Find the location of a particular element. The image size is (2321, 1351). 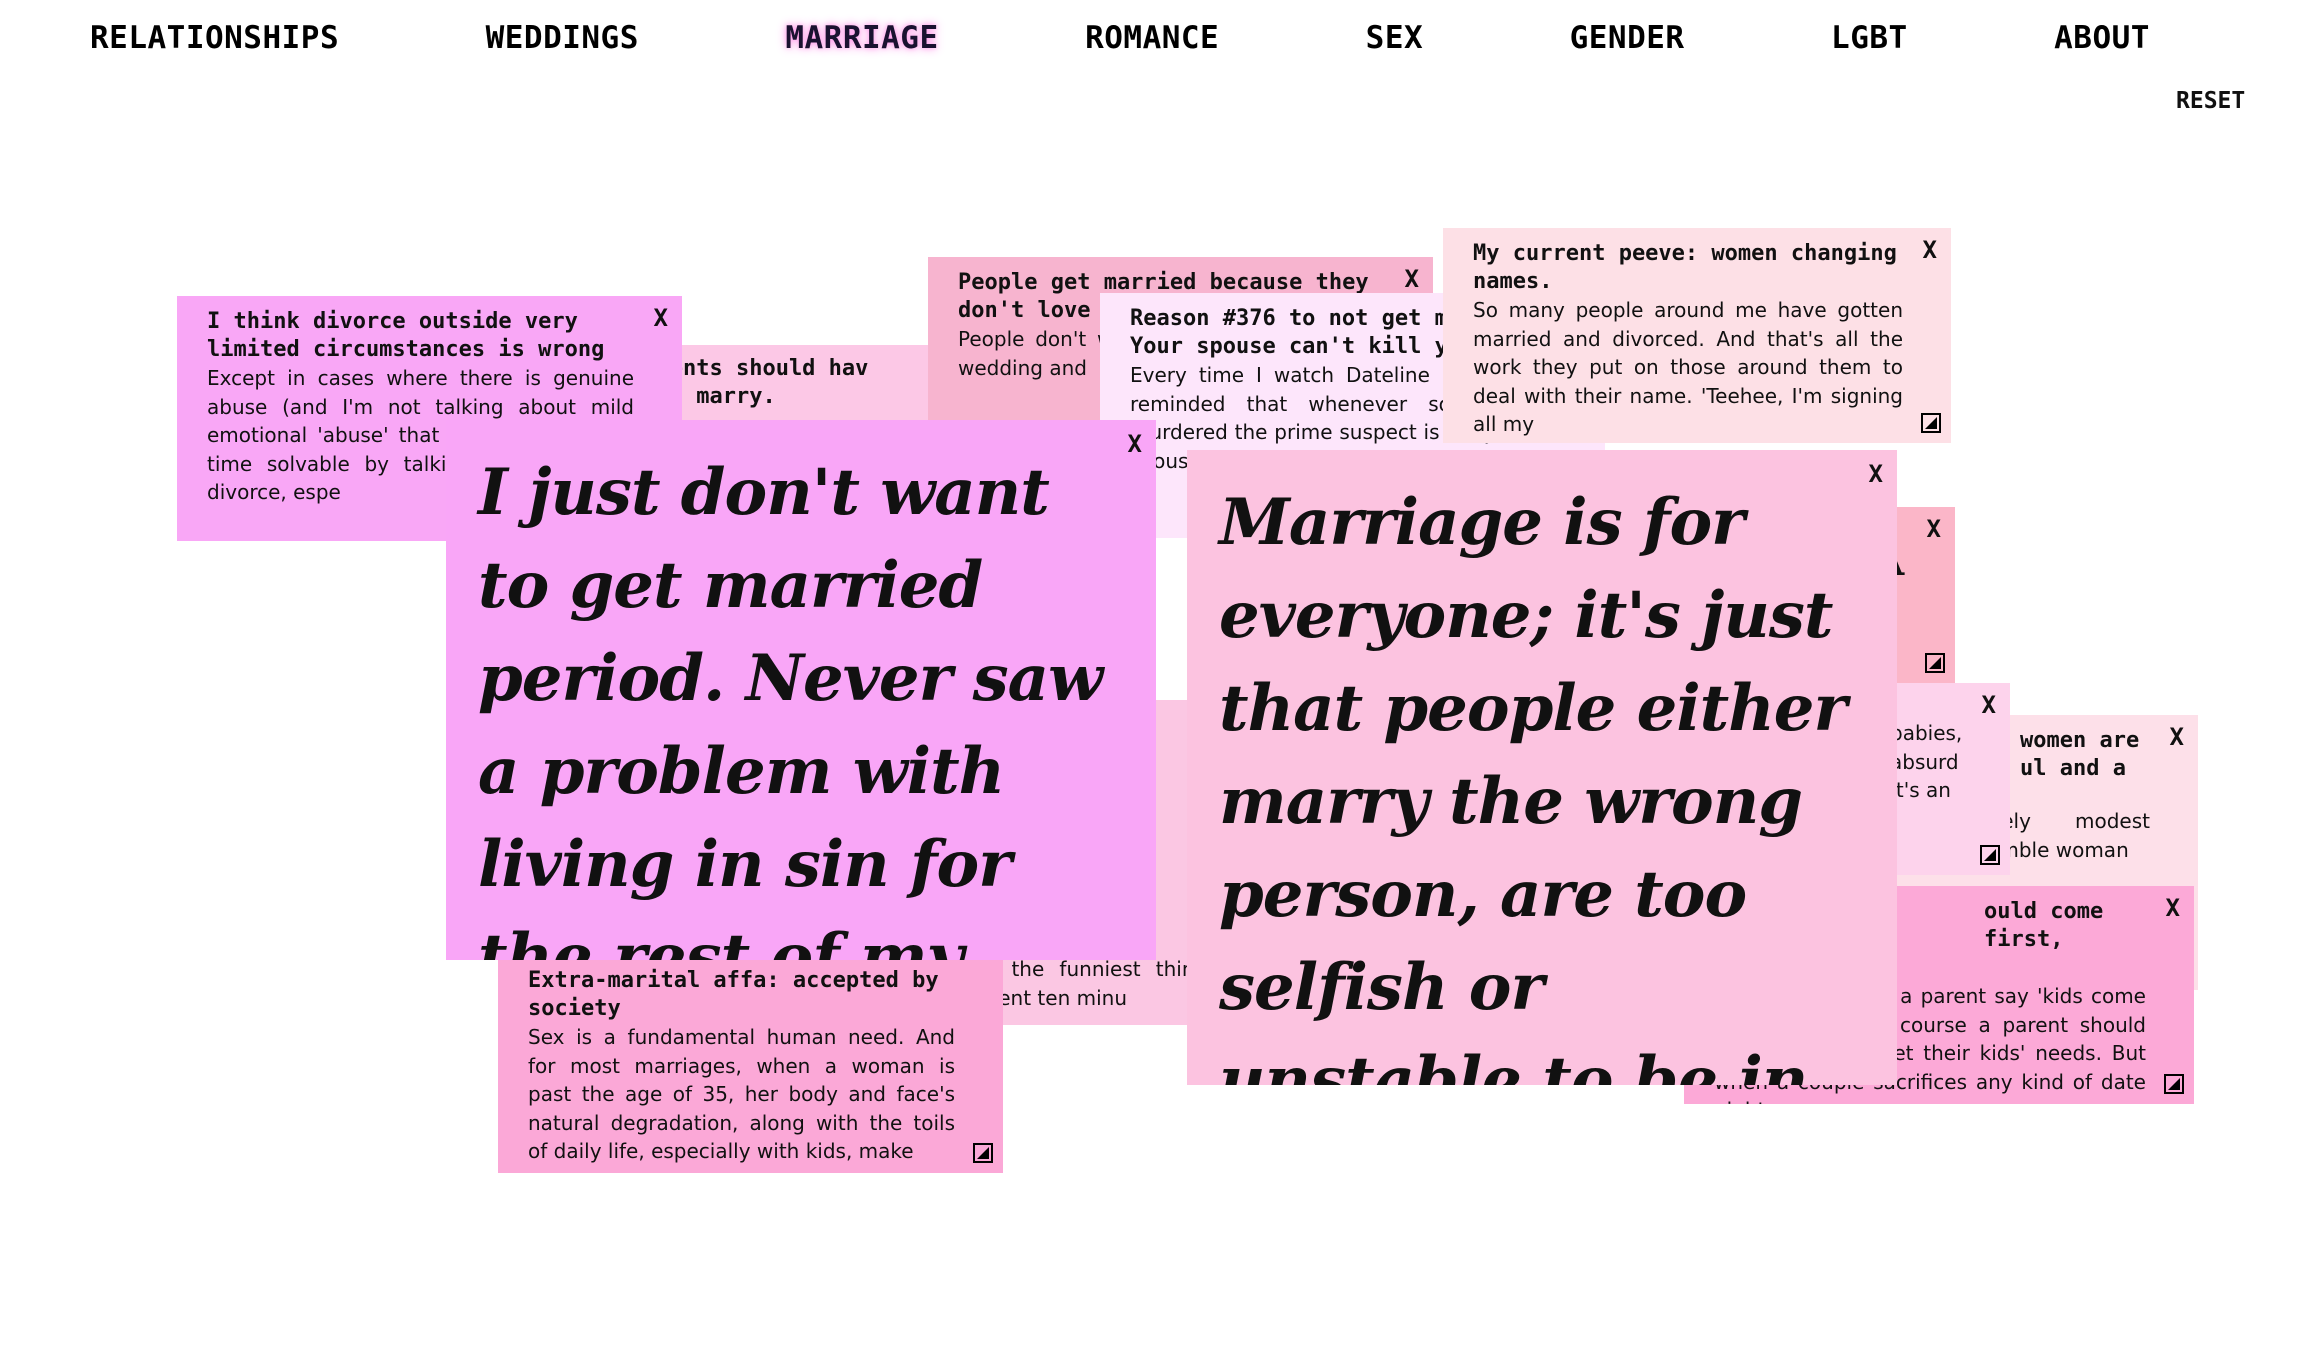

post-title: parents should hav s to marry. is located at coordinates (759, 382).